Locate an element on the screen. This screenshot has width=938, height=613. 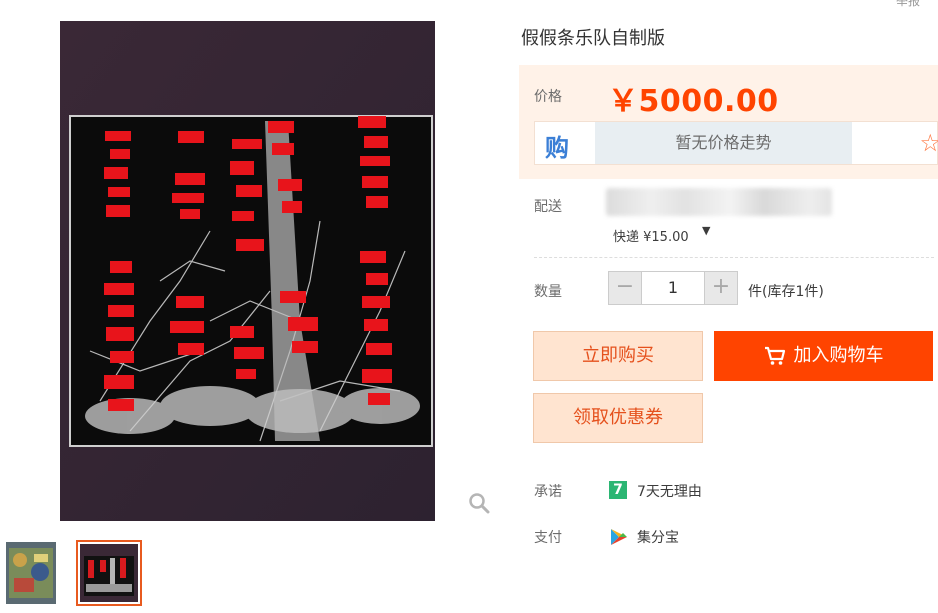
zoom-icon is located at coordinates (479, 503).